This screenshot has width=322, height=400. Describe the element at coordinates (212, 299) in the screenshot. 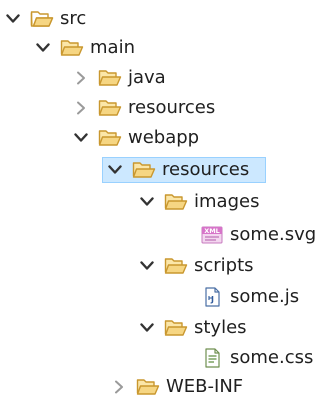

I see `svg-text: J` at that location.